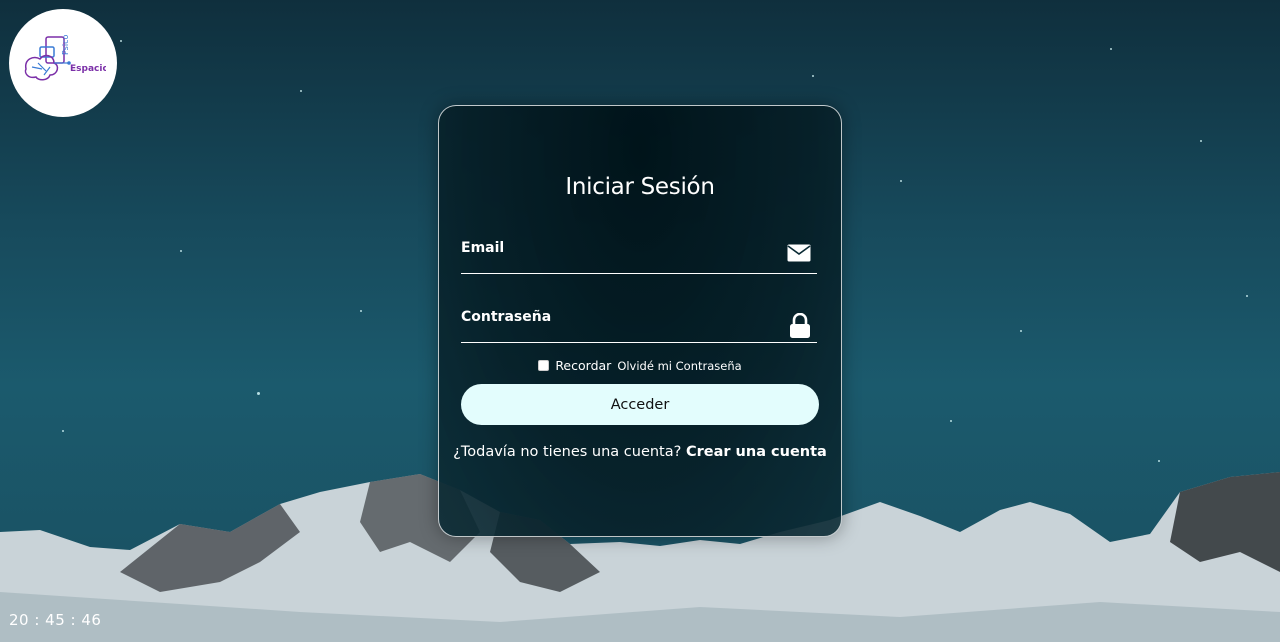  What do you see at coordinates (640, 404) in the screenshot?
I see `login-button: Acceder` at bounding box center [640, 404].